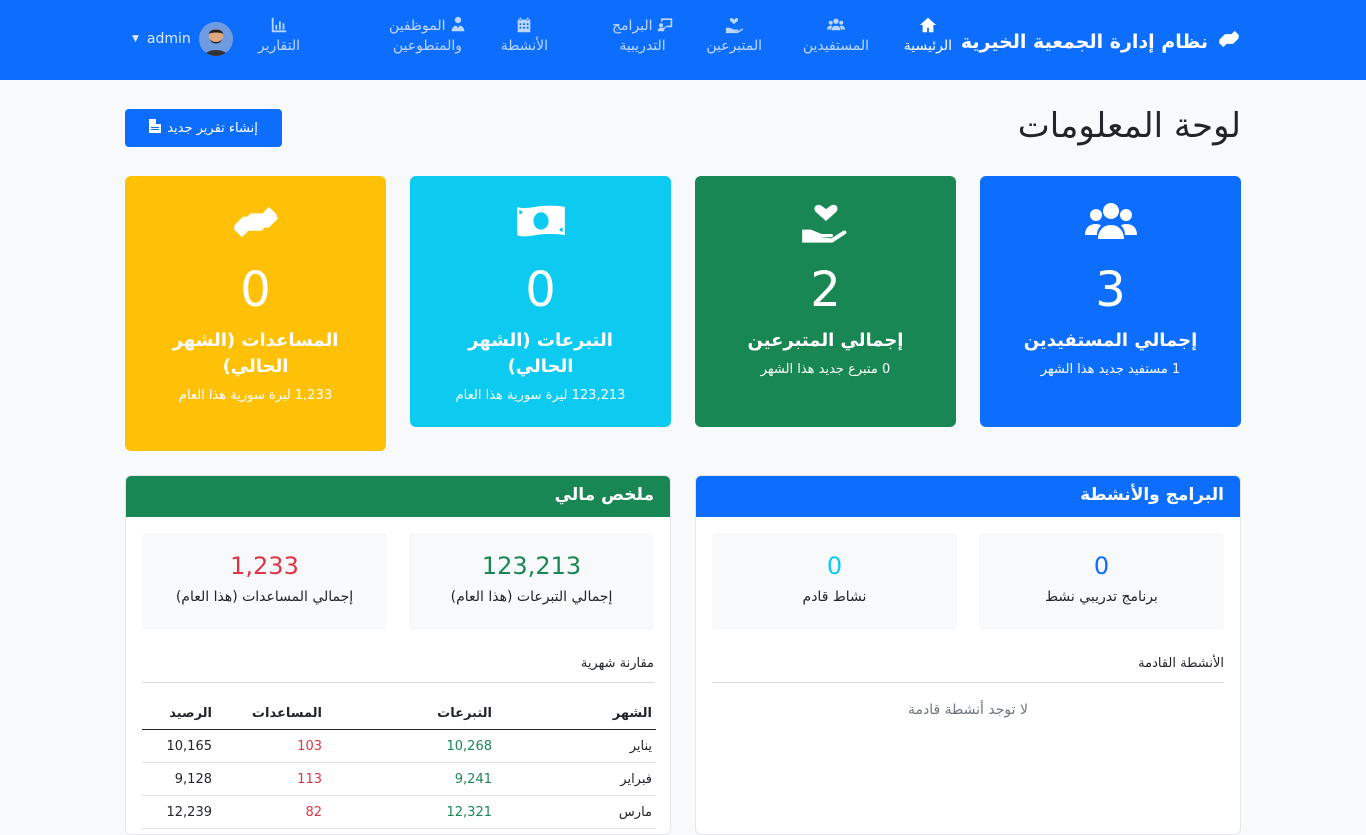 The image size is (1366, 835). Describe the element at coordinates (271, 779) in the screenshot. I see `aid-cell: 113` at that location.